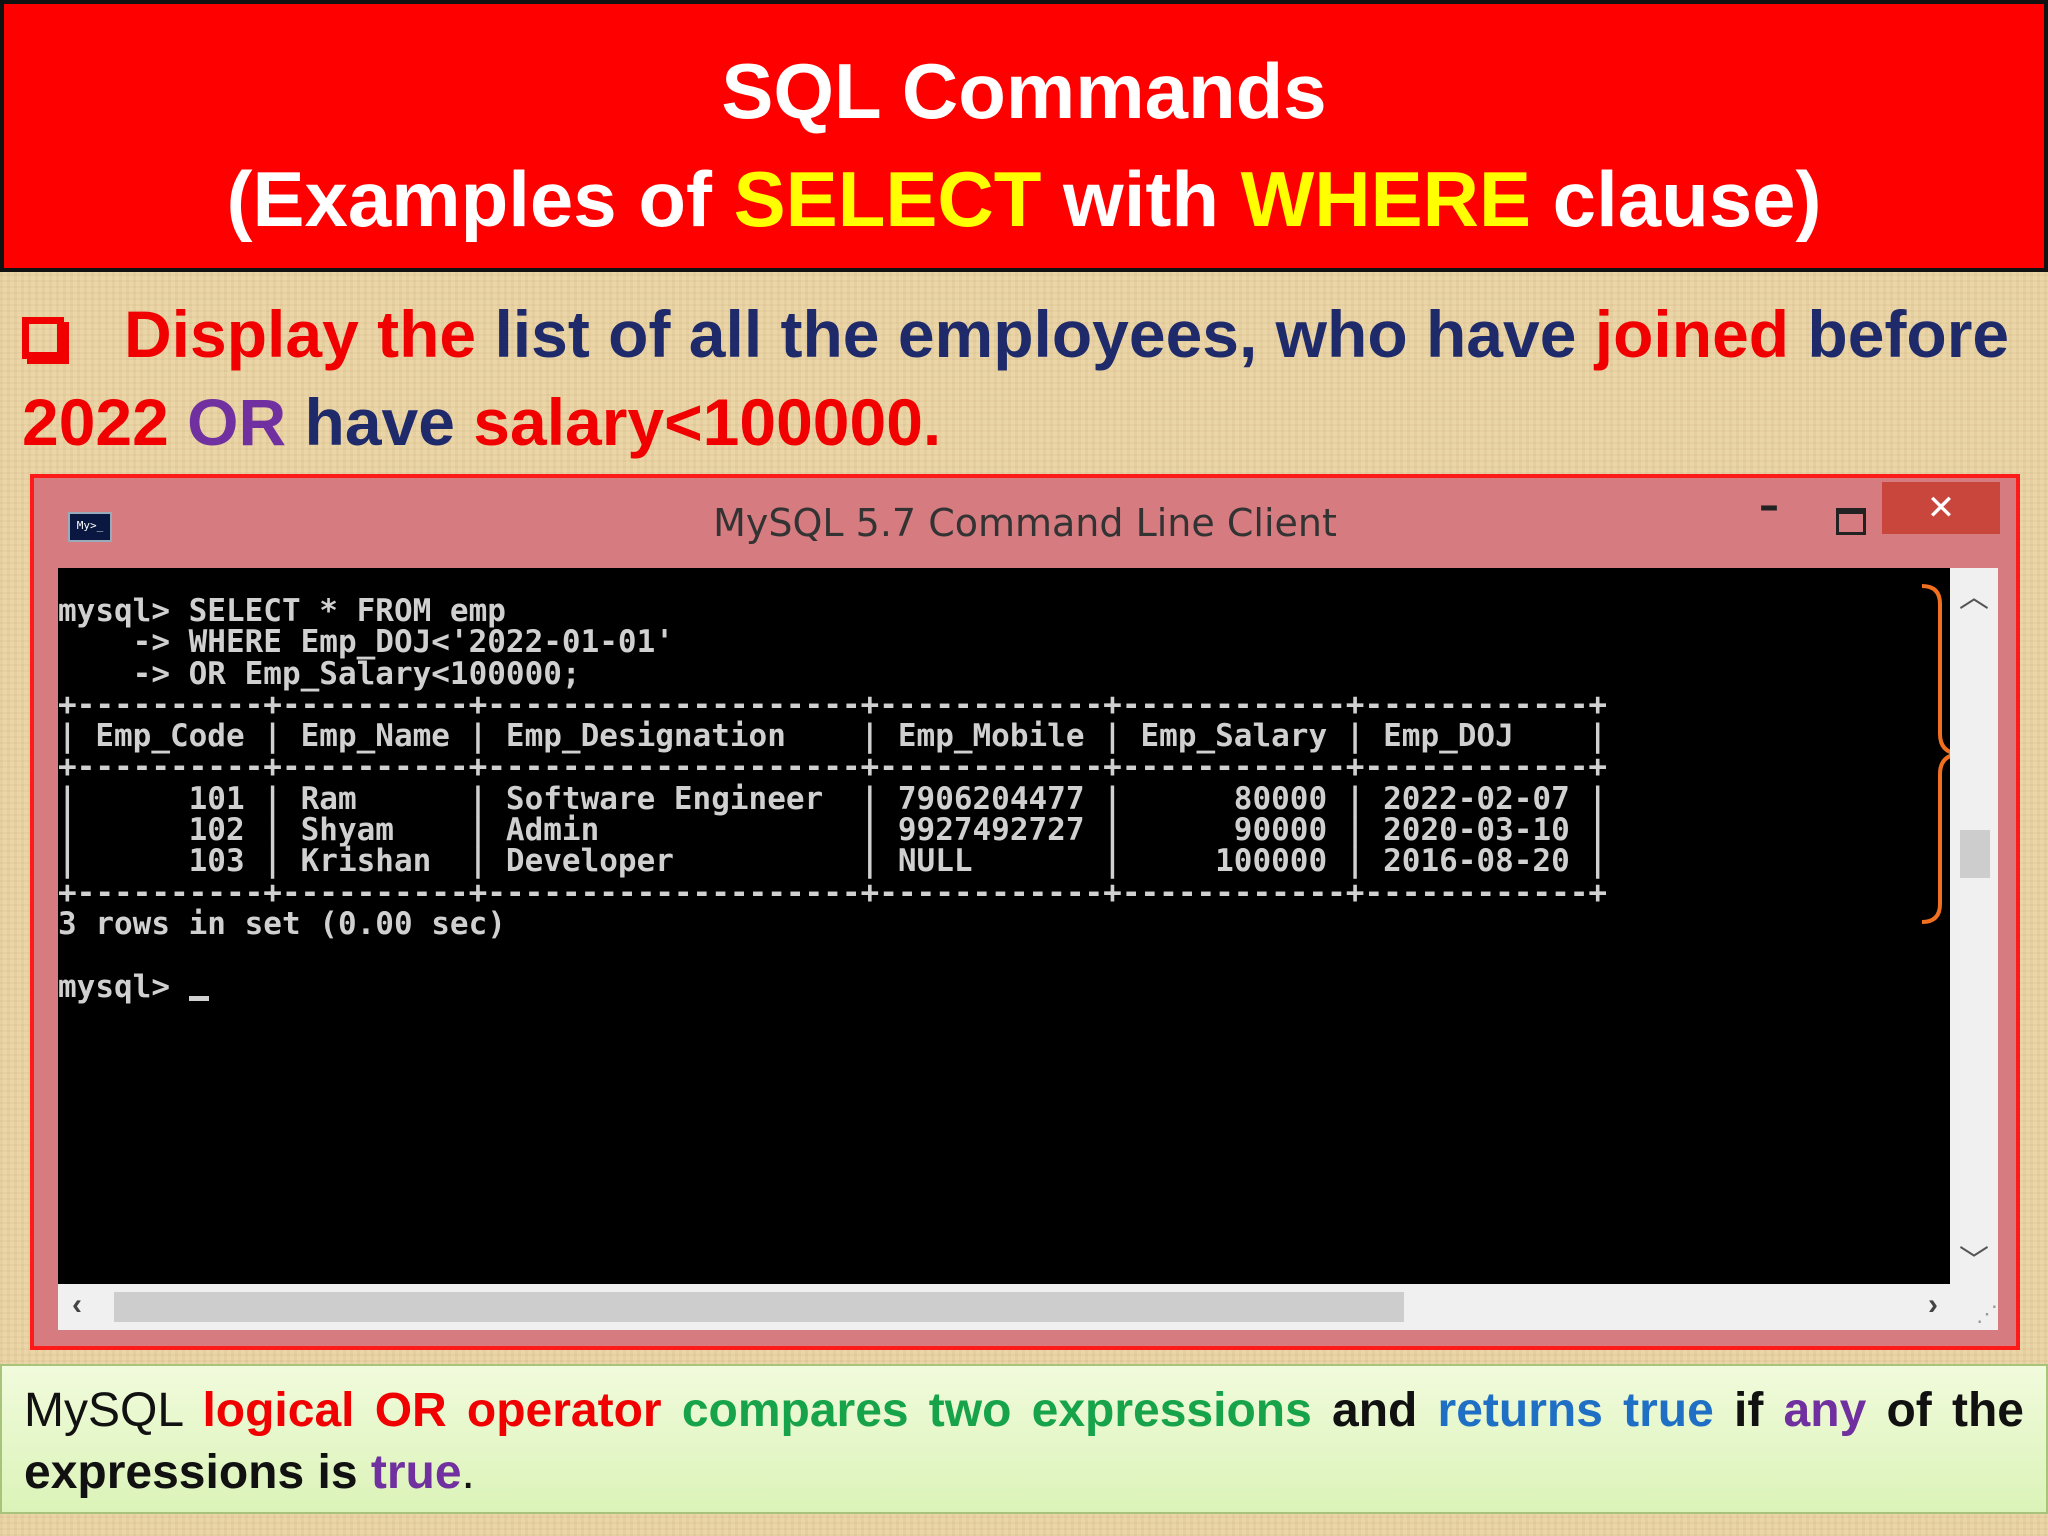 The height and width of the screenshot is (1536, 2048). I want to click on vertical-scrollbar: ︿ ﹀, so click(1974, 926).